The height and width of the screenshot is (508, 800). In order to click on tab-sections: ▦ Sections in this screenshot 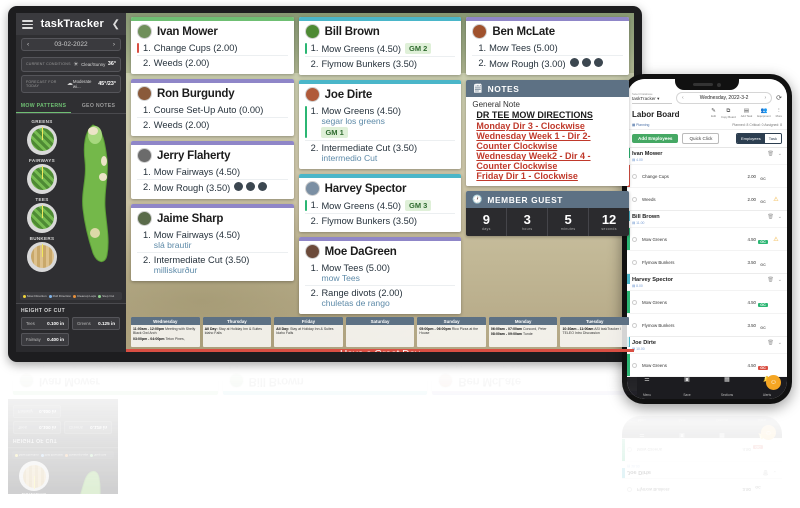, I will do `click(727, 388)`.